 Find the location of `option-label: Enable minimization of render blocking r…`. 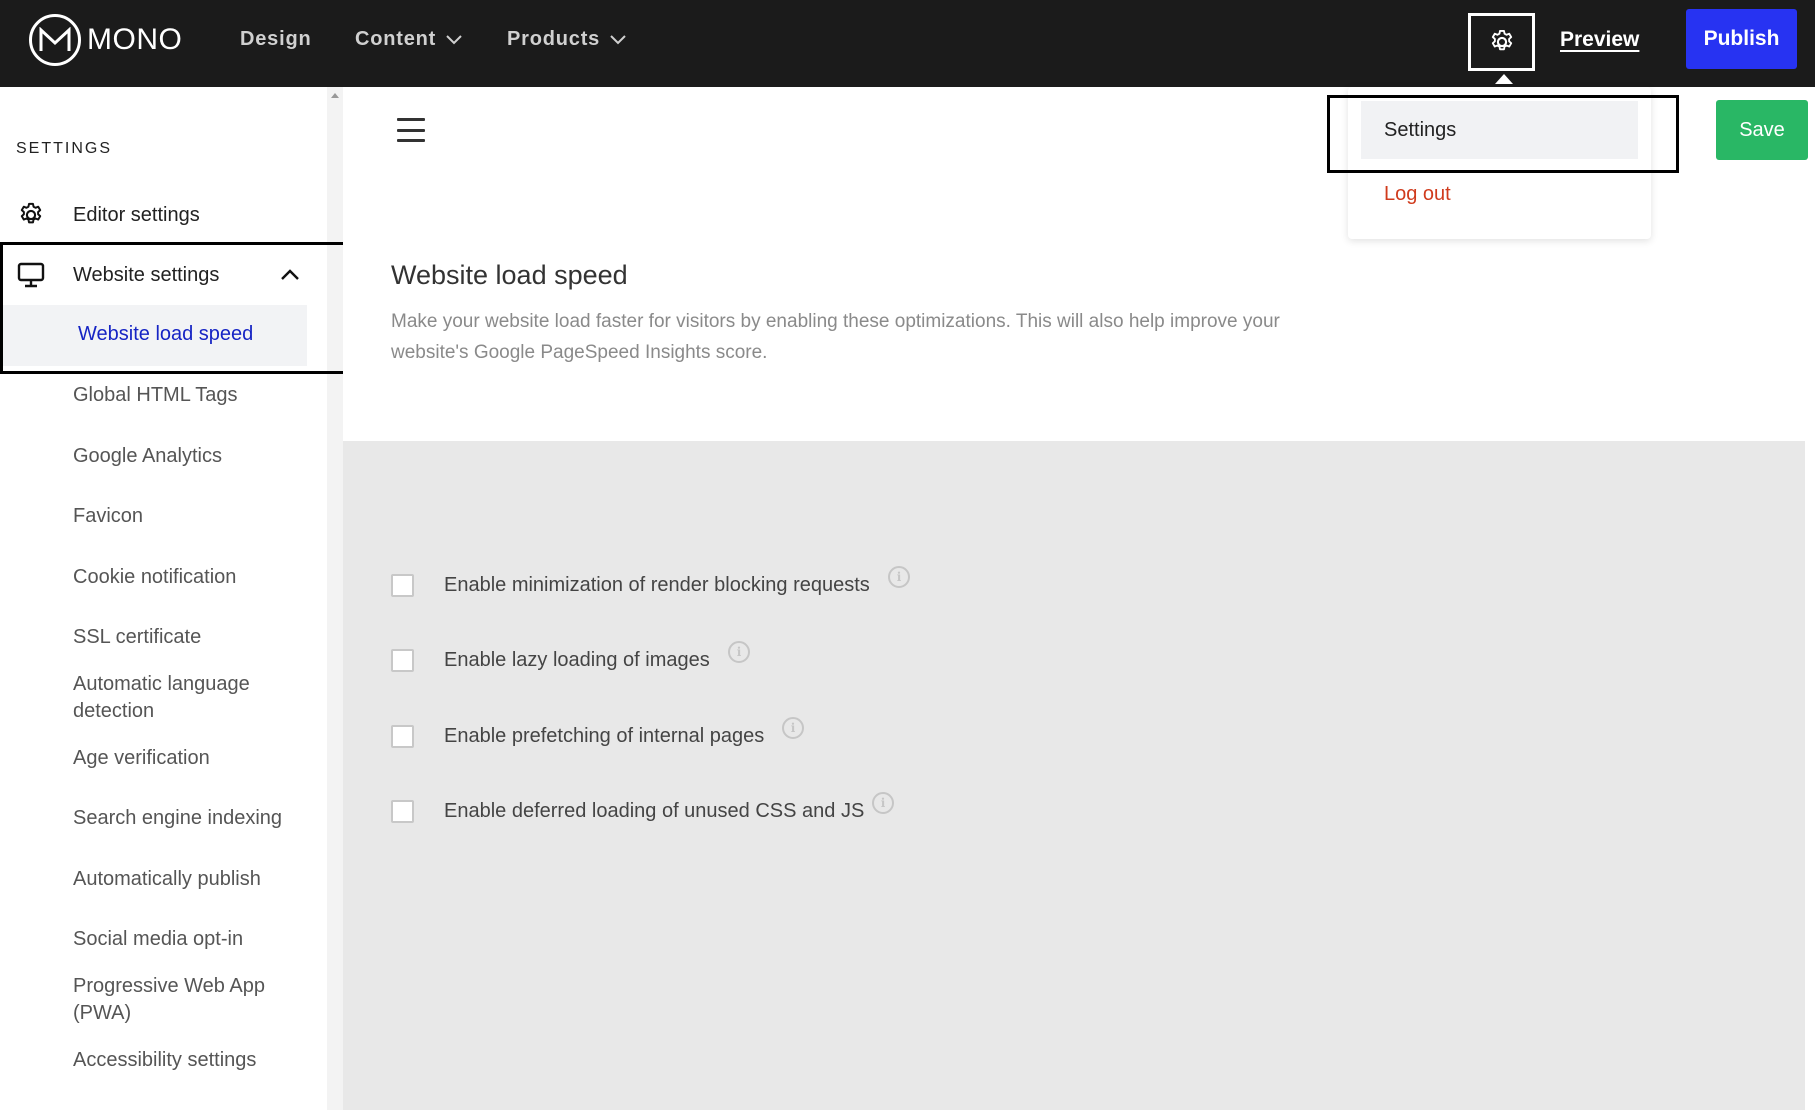

option-label: Enable minimization of render blocking r… is located at coordinates (657, 585).